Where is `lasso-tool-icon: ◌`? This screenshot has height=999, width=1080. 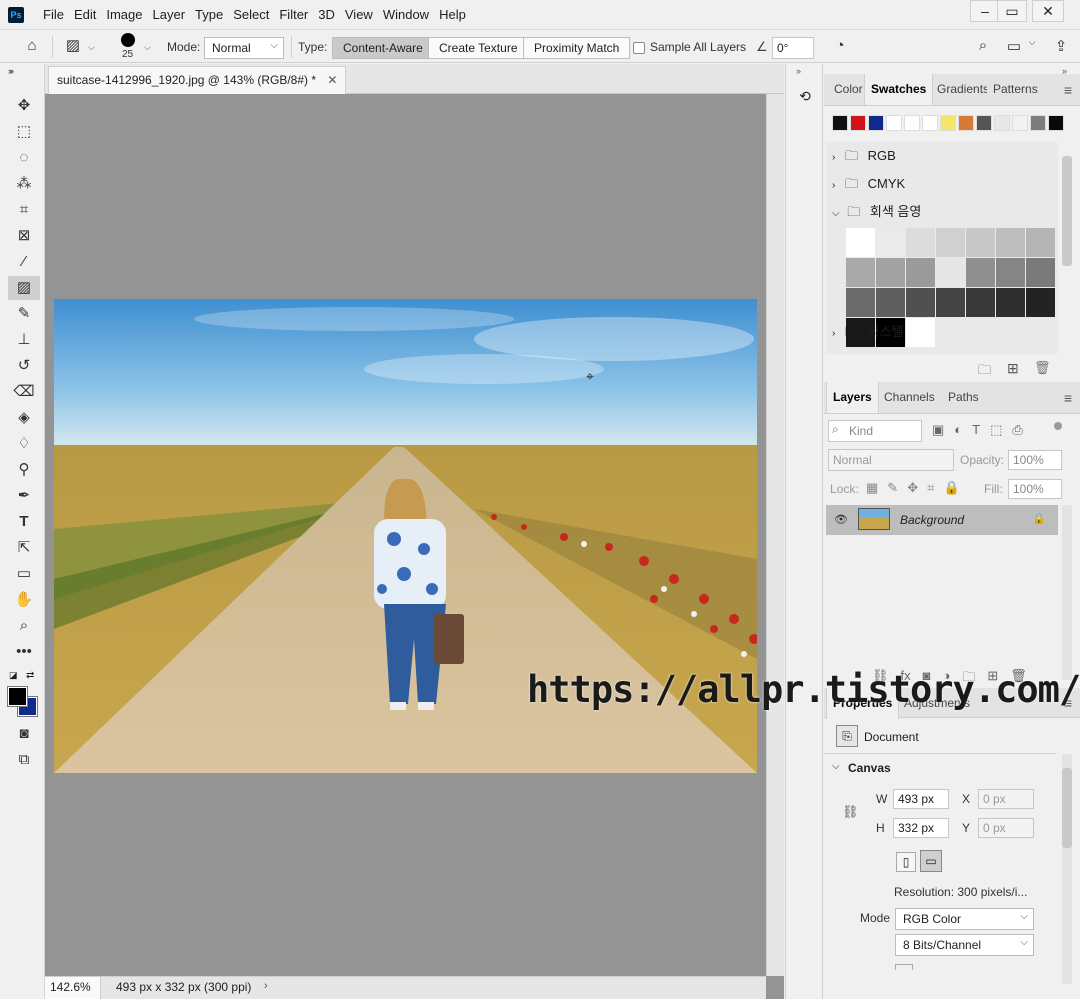 lasso-tool-icon: ◌ is located at coordinates (24, 158).